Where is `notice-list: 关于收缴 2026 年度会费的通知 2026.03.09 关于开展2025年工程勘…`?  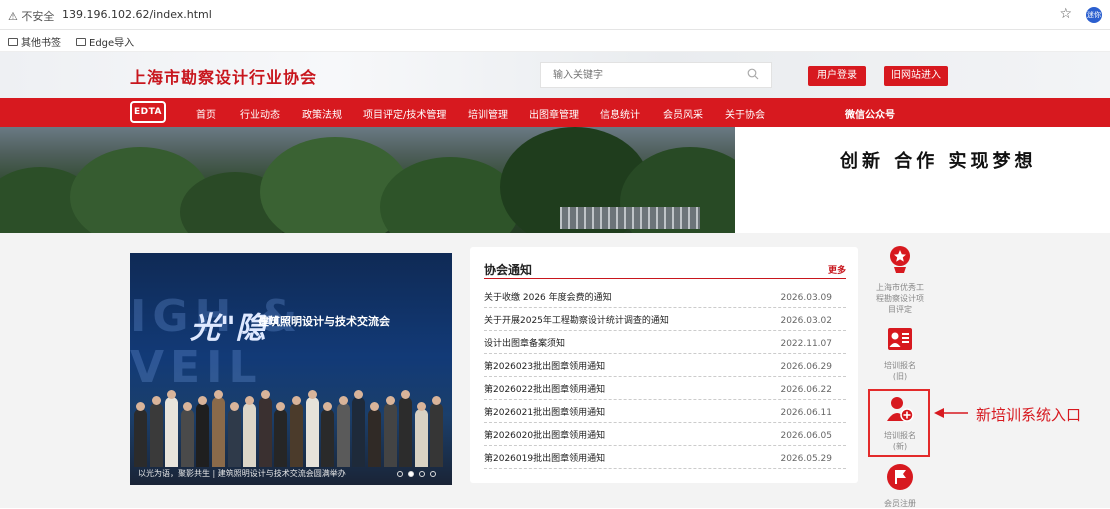
notice-list: 关于收缴 2026 年度会费的通知 2026.03.09 关于开展2025年工程勘… is located at coordinates (665, 377).